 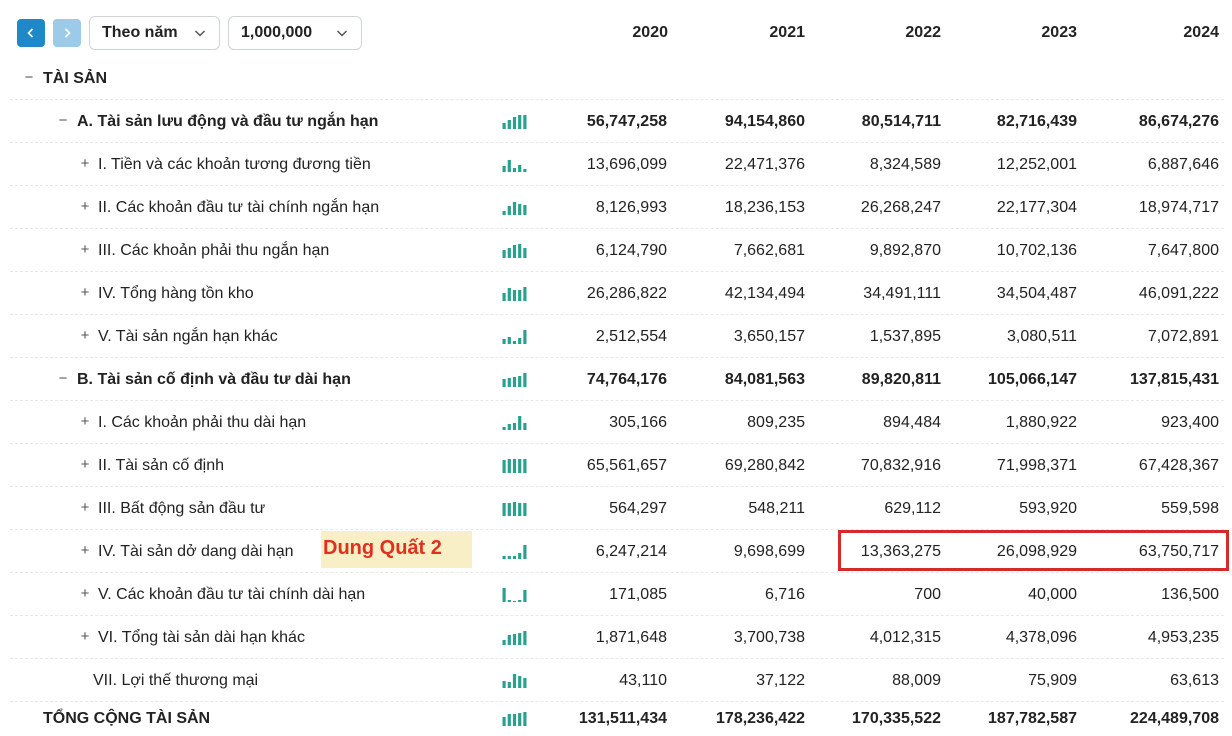 What do you see at coordinates (769, 551) in the screenshot?
I see `value-cell-2021: 9,698,699` at bounding box center [769, 551].